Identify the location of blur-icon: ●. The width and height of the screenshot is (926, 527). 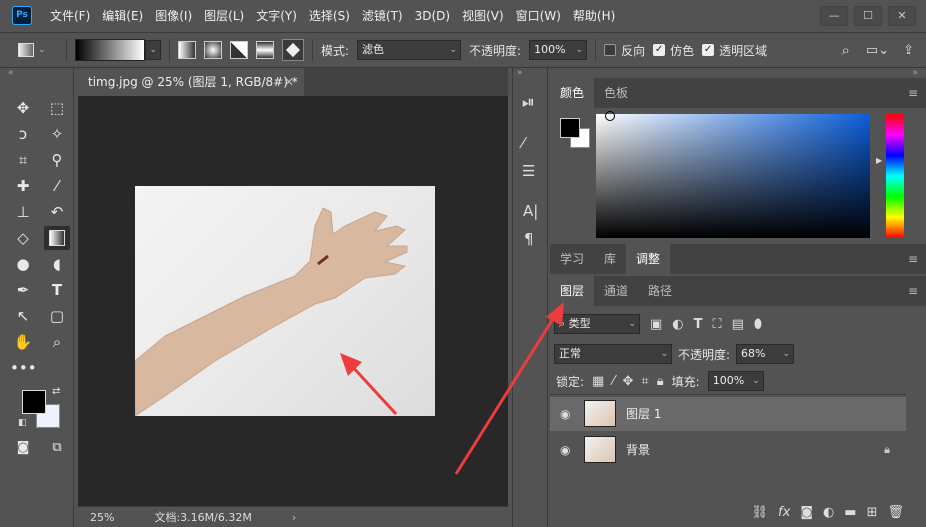
(23, 264).